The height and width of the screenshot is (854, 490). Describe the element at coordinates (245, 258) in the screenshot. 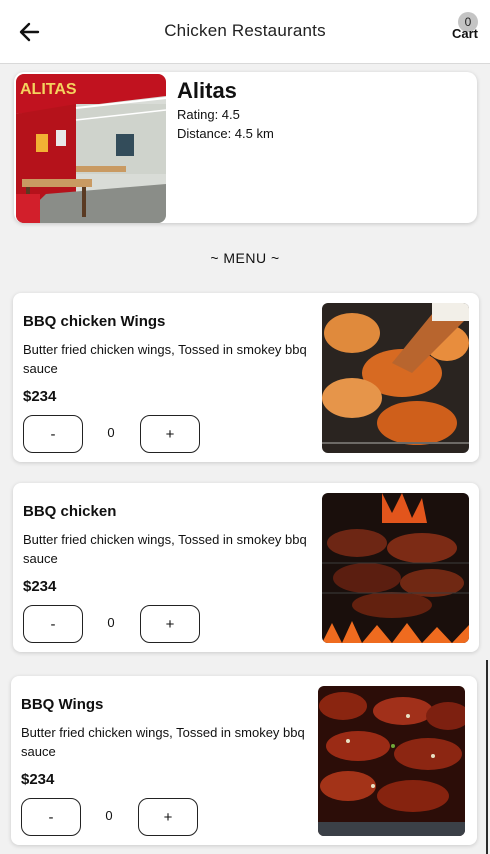

I see `menu-heading: ~ MENU ~` at that location.